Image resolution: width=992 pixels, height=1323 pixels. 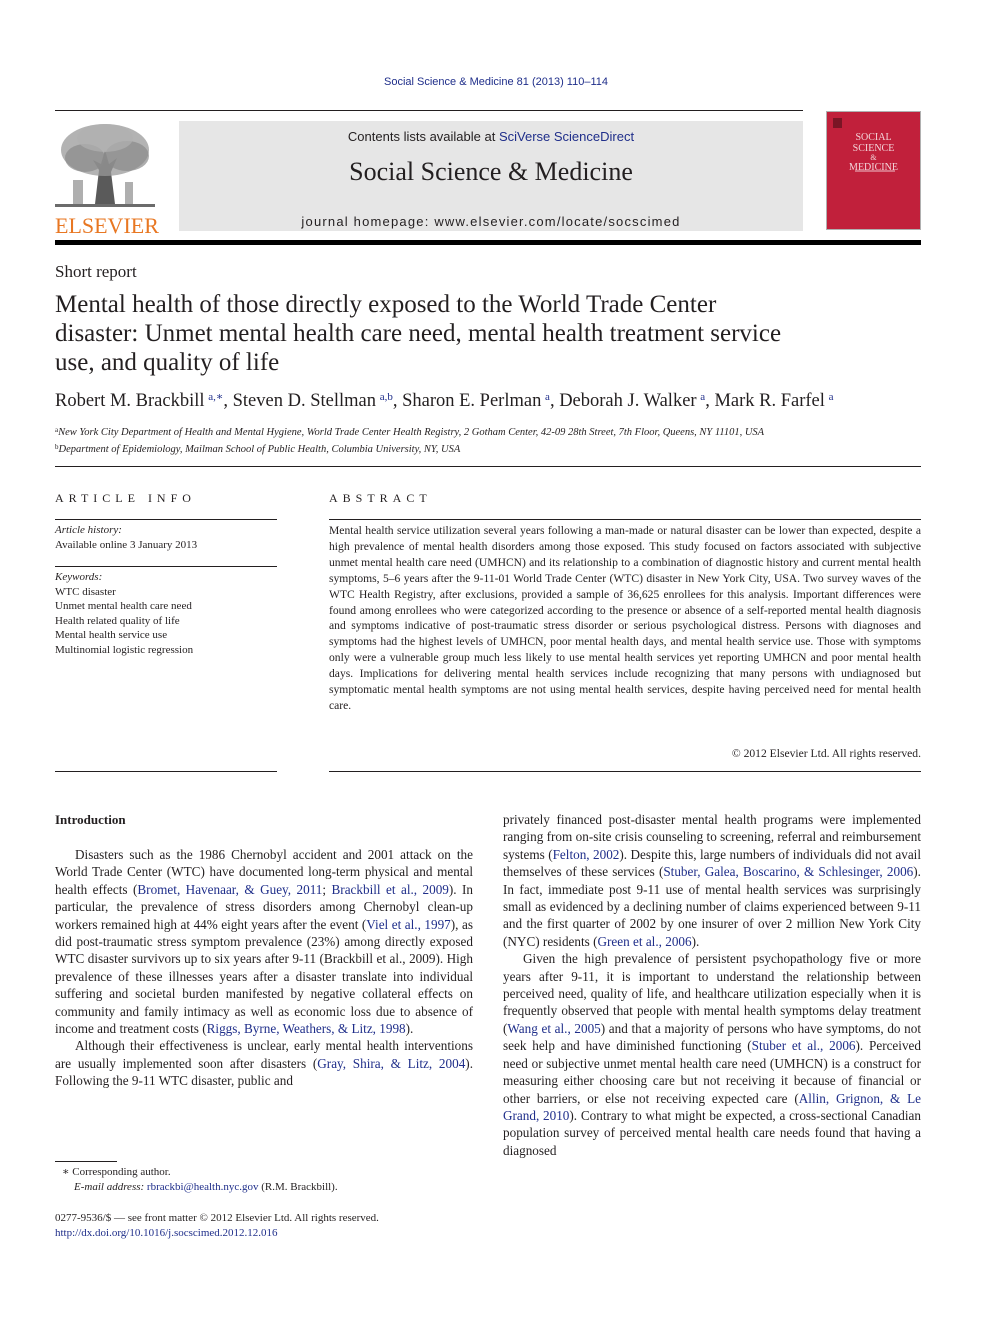 I want to click on author-name: Steven D. Stellman, so click(x=304, y=401).